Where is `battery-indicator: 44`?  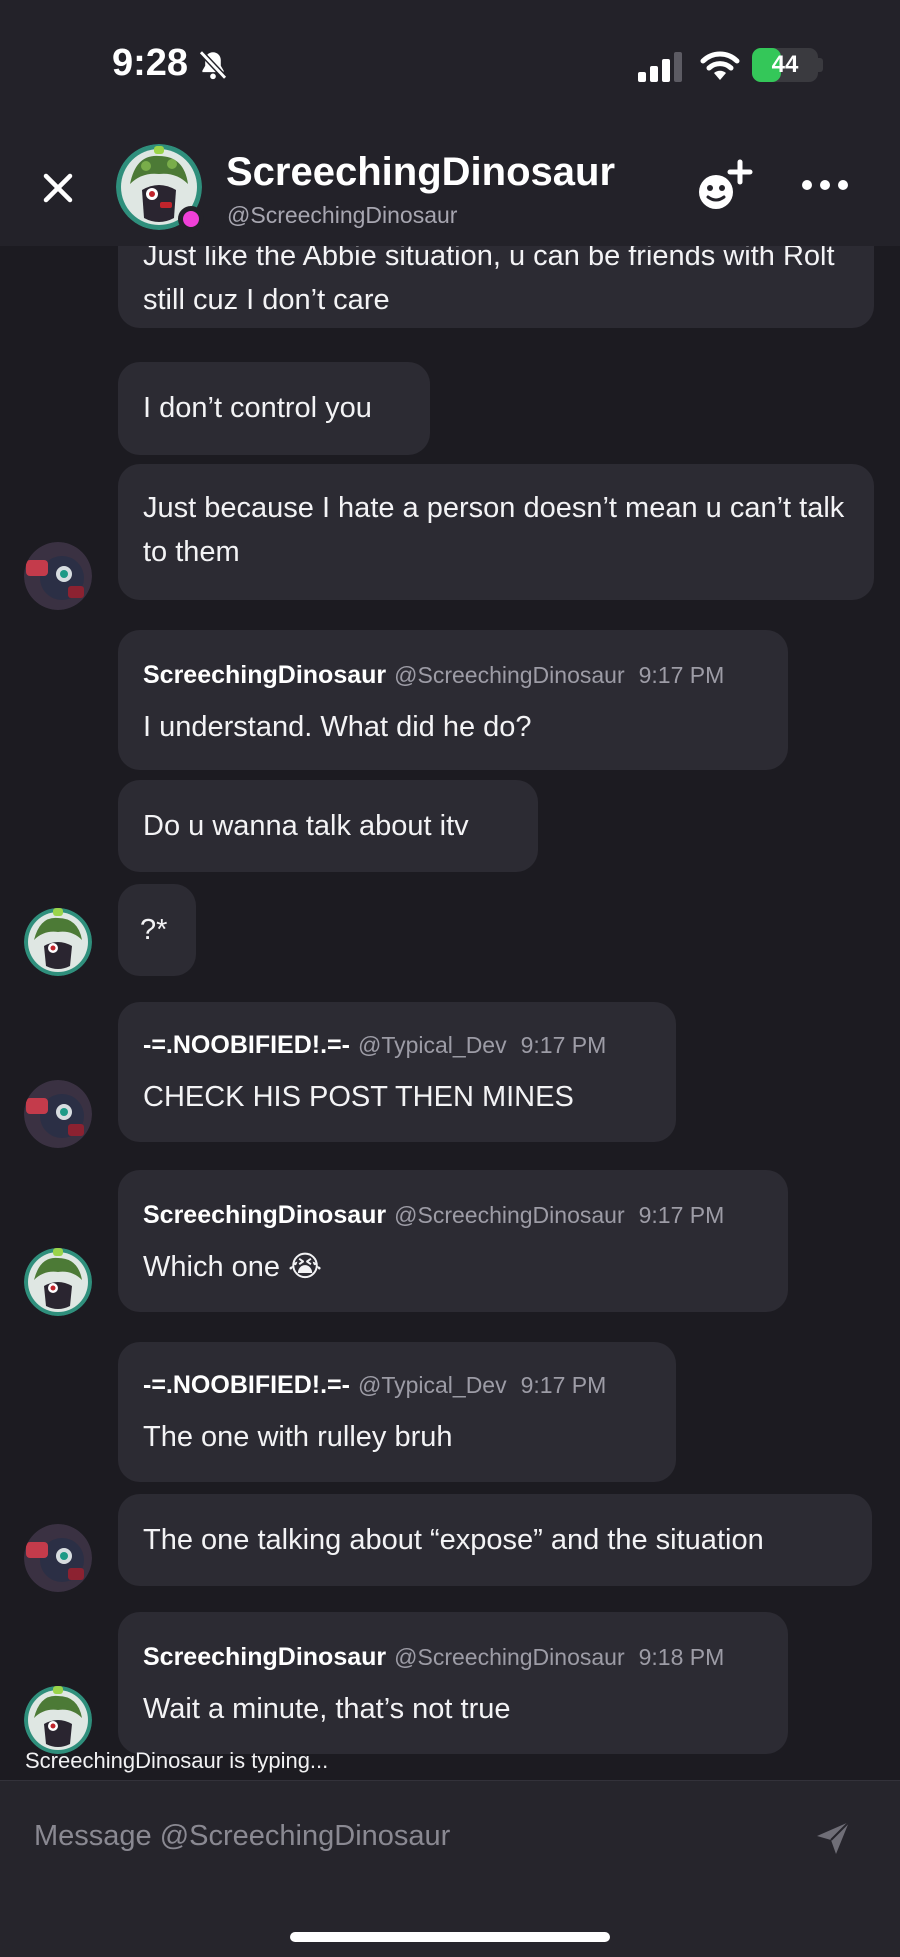
battery-indicator: 44 is located at coordinates (785, 65).